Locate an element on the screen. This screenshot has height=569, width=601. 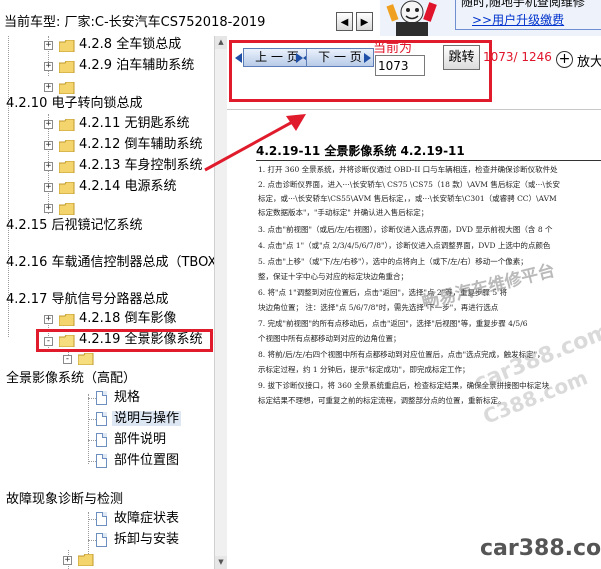
tree-leaf-specs: 规格 is located at coordinates (127, 398).